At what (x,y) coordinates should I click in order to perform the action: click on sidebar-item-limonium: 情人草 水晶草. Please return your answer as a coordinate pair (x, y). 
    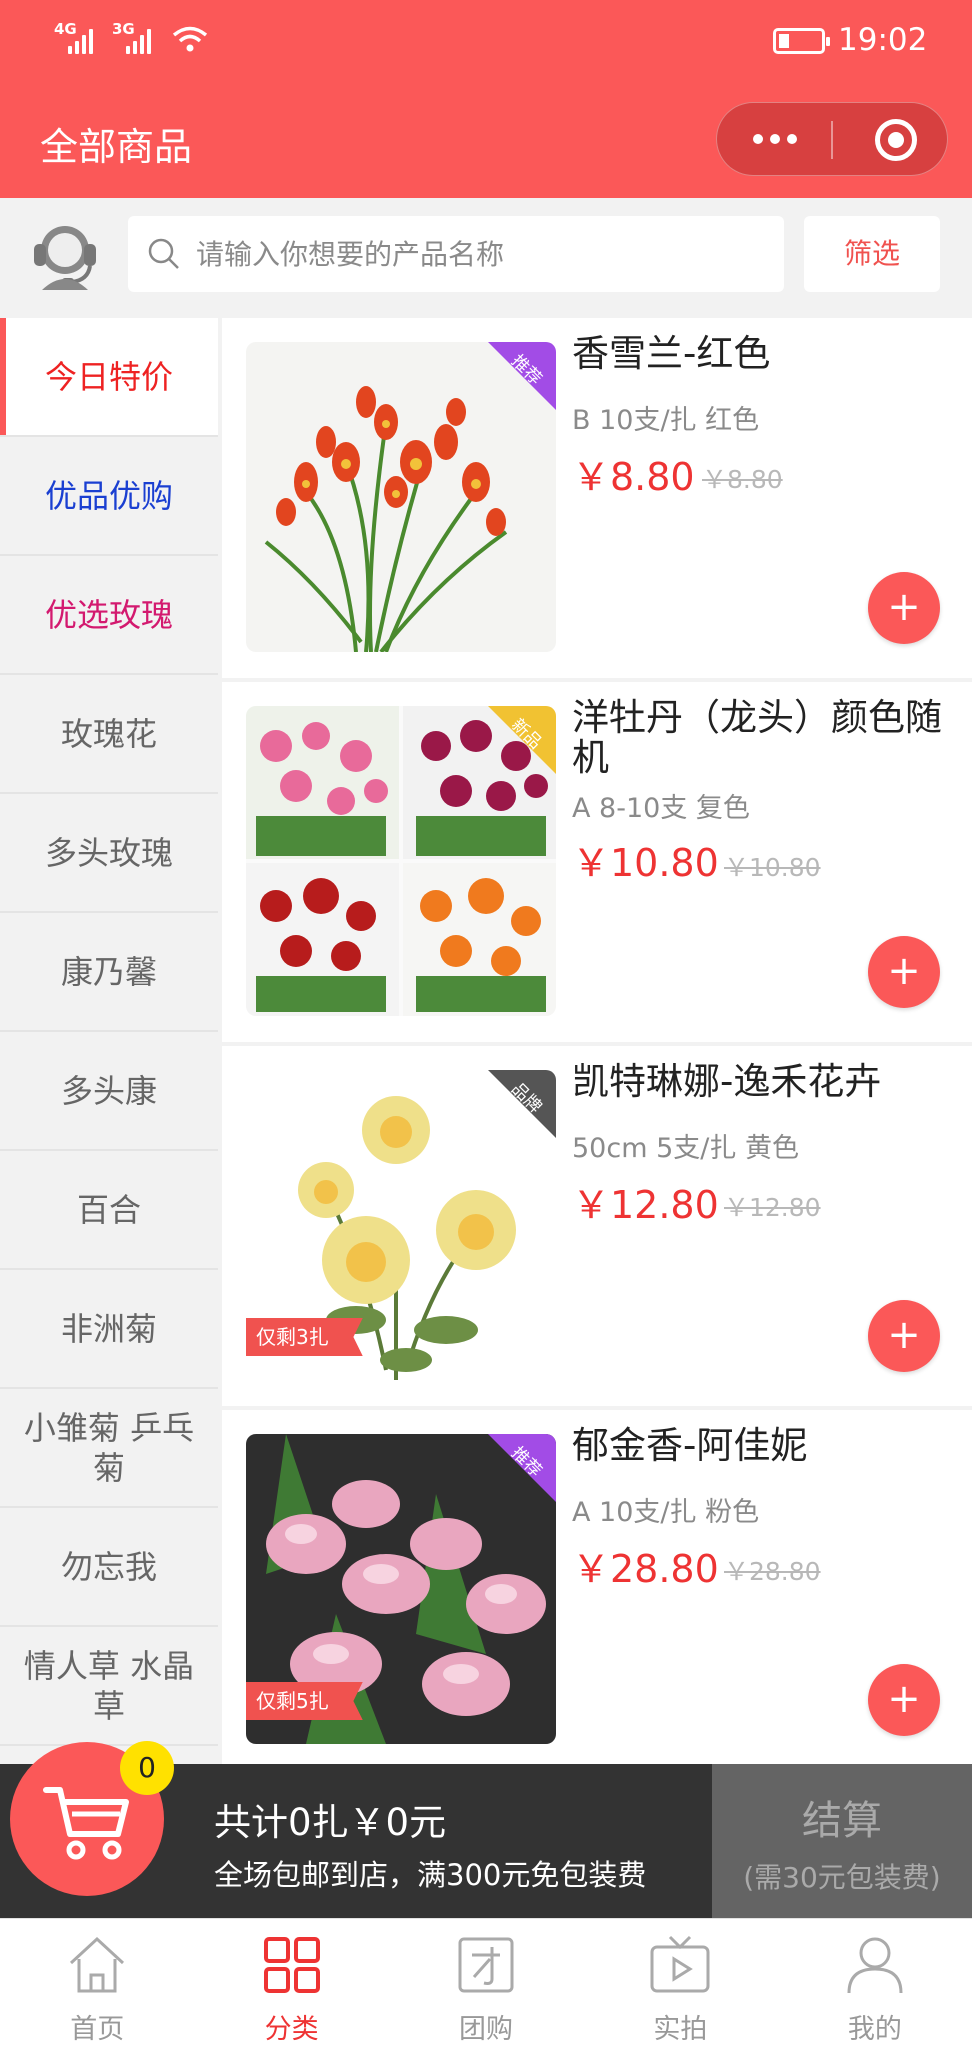
    Looking at the image, I should click on (109, 1686).